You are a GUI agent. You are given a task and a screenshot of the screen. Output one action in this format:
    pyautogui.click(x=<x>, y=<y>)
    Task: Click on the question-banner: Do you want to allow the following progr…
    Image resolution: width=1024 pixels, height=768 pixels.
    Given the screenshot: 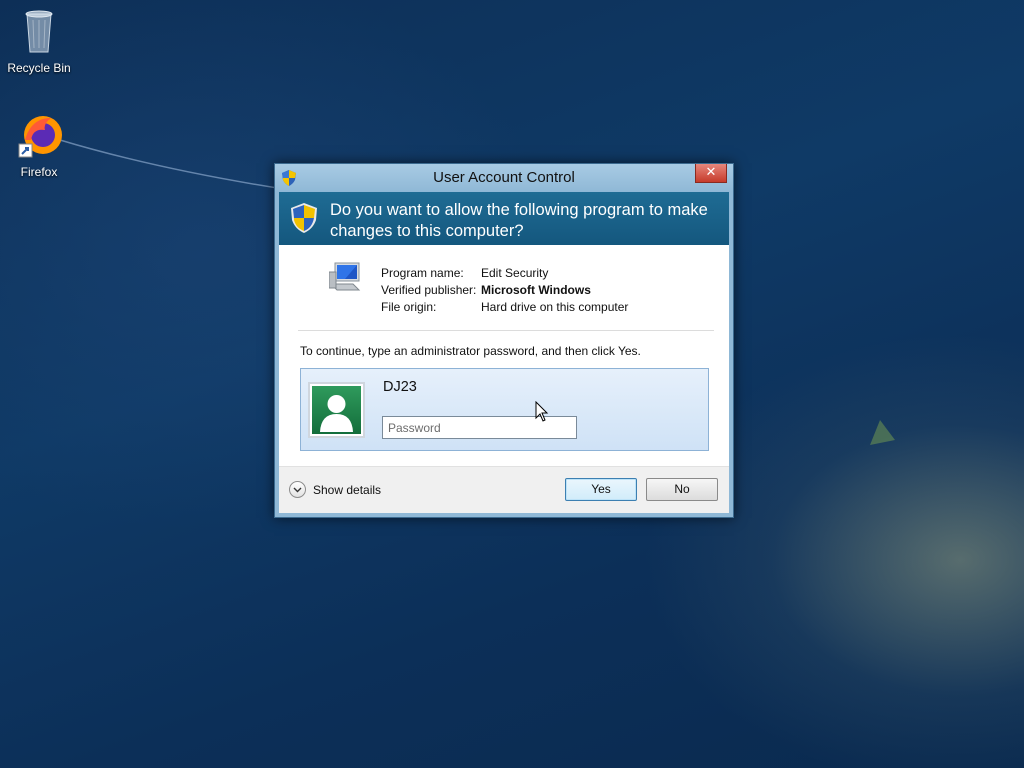 What is the action you would take?
    pyautogui.click(x=504, y=218)
    